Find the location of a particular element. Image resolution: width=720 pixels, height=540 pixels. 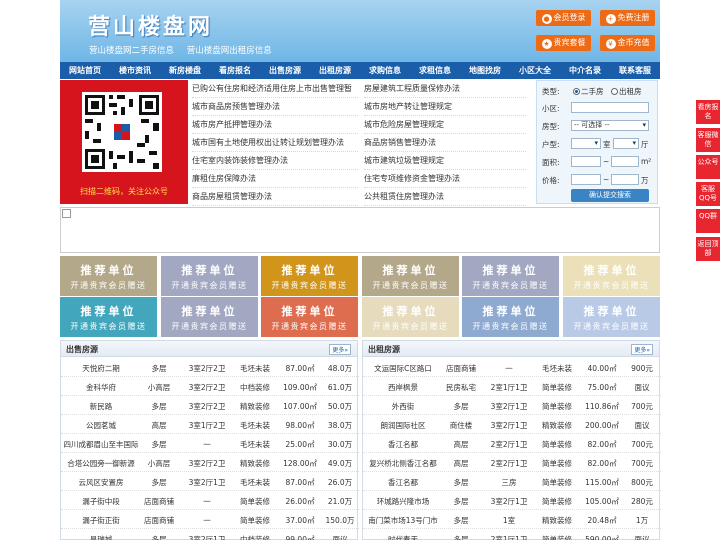

news-item: 城市建筑垃圾管理规定 is located at coordinates (445, 161).